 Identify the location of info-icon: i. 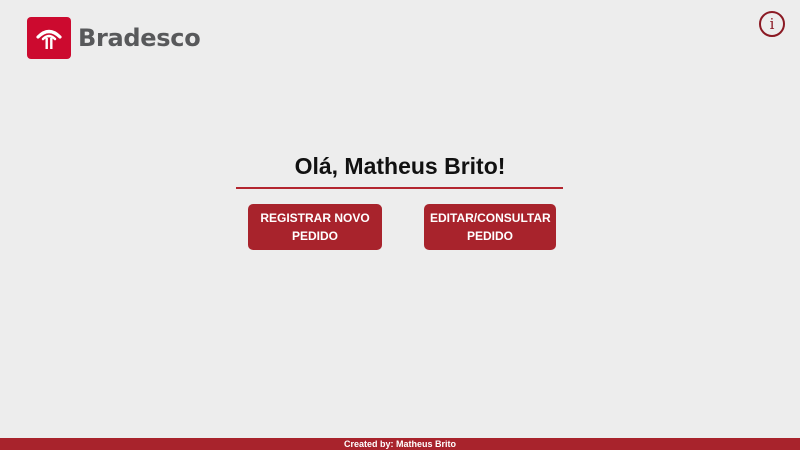
(772, 24).